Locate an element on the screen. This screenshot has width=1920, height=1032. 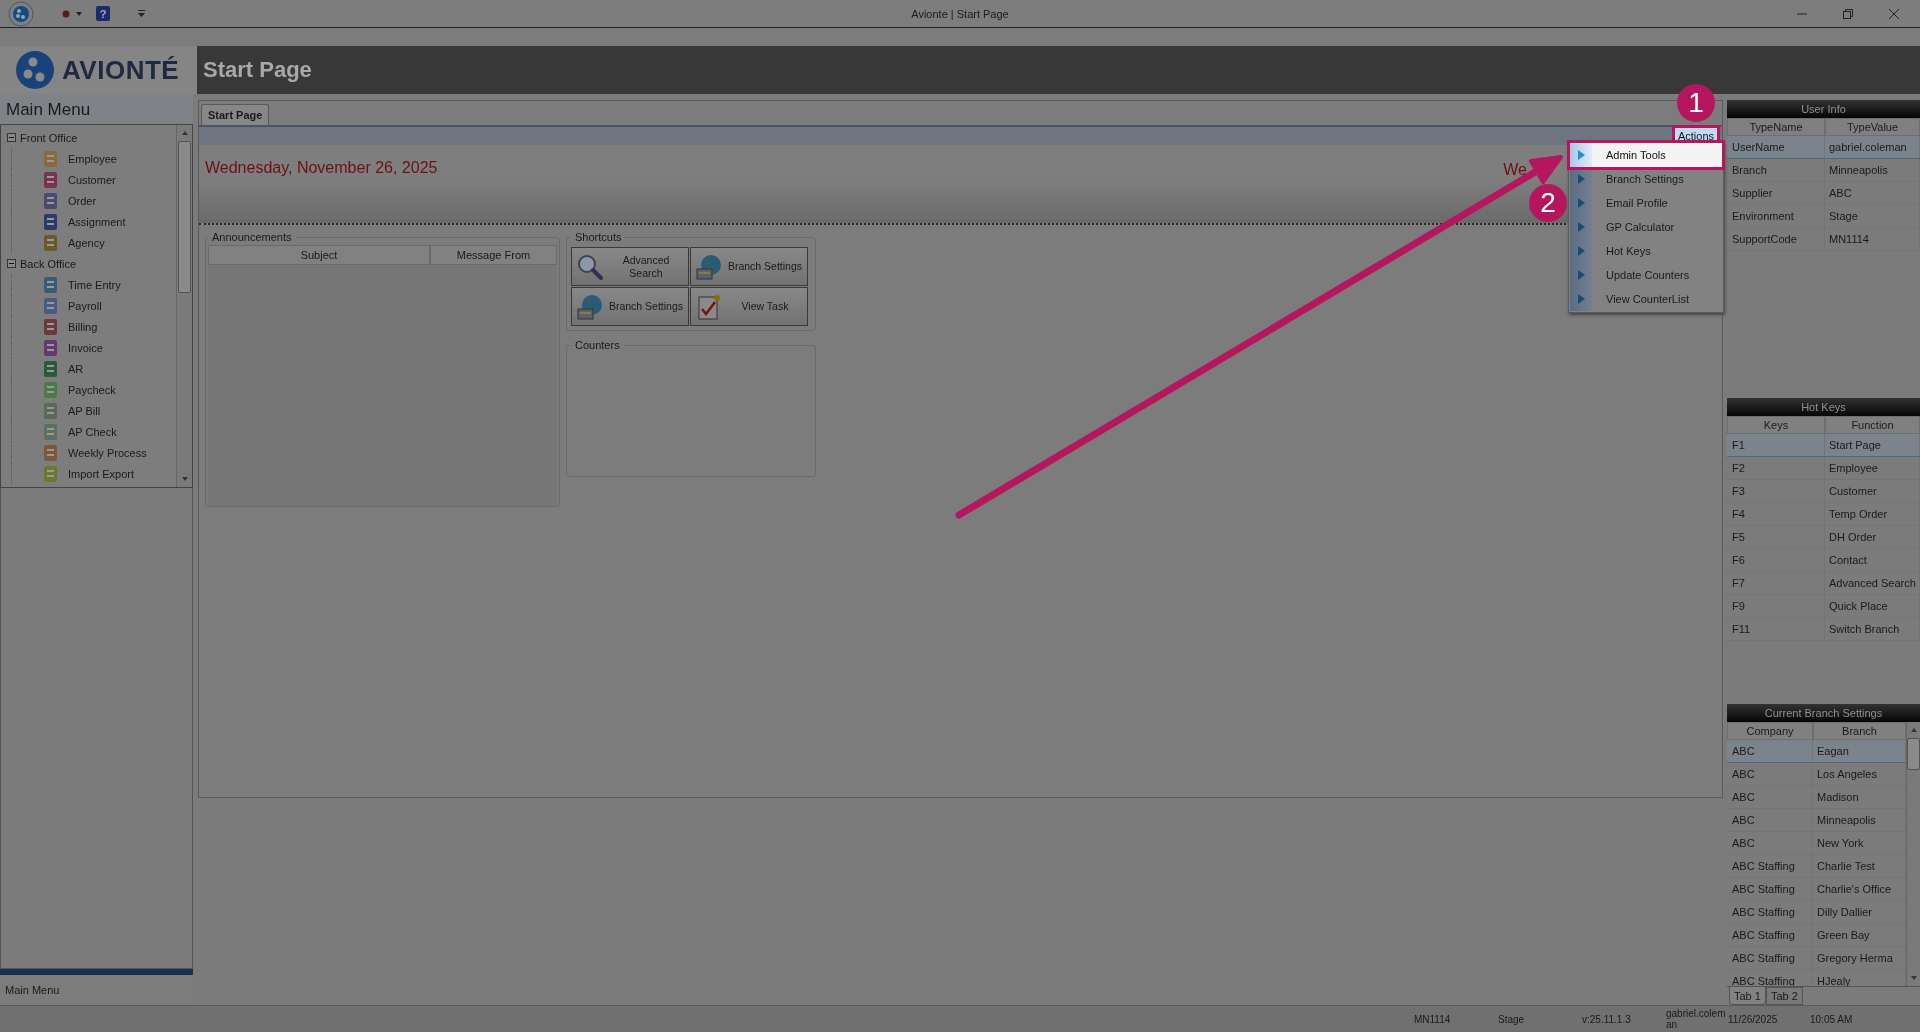
table-cell: Employee is located at coordinates (1872, 468).